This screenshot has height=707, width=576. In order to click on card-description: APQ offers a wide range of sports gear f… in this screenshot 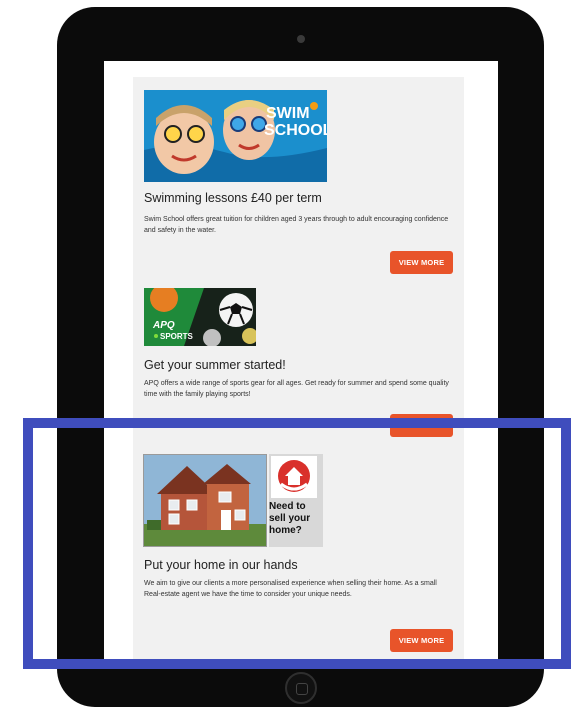, I will do `click(296, 389)`.